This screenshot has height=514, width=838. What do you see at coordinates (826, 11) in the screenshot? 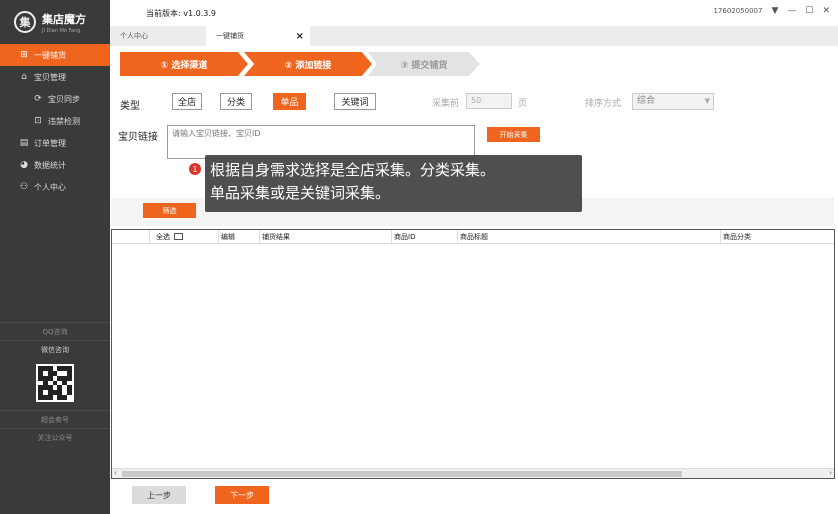
I see `close-window-icon: ✕` at bounding box center [826, 11].